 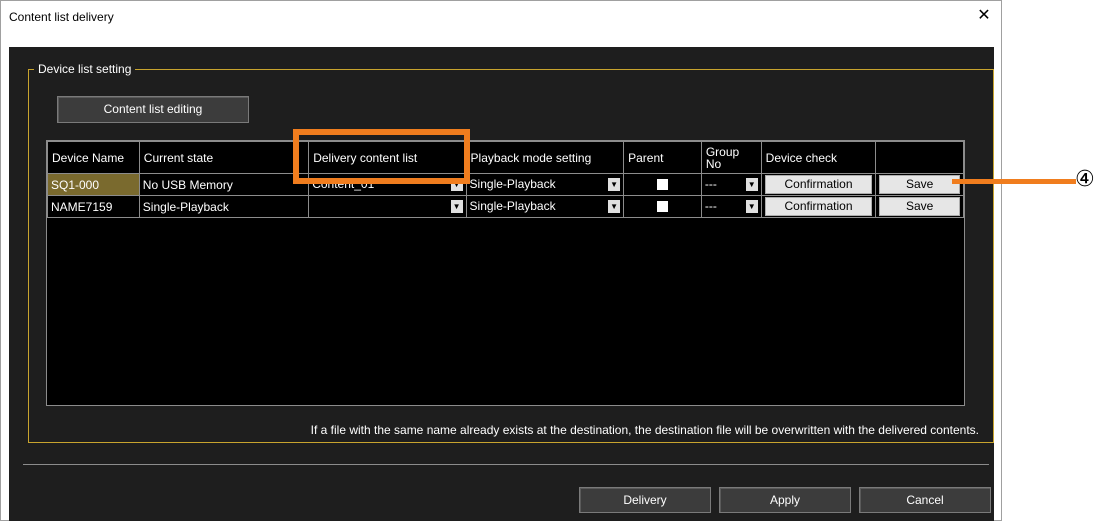 I want to click on apply-button: Apply, so click(x=785, y=500).